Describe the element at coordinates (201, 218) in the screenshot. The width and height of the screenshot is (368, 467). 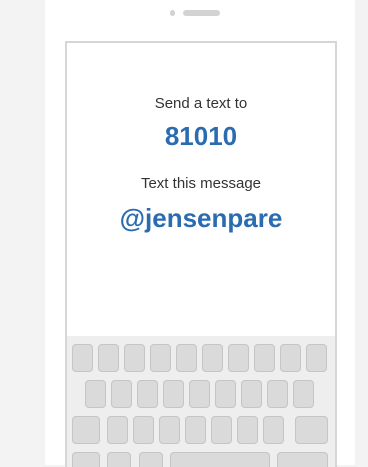
I see `message-handle: @jensenpare` at that location.